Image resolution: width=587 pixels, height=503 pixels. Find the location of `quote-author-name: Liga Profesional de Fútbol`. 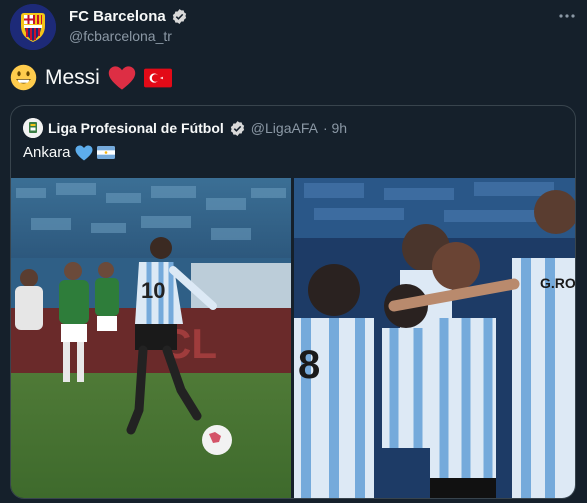

quote-author-name: Liga Profesional de Fútbol is located at coordinates (136, 128).